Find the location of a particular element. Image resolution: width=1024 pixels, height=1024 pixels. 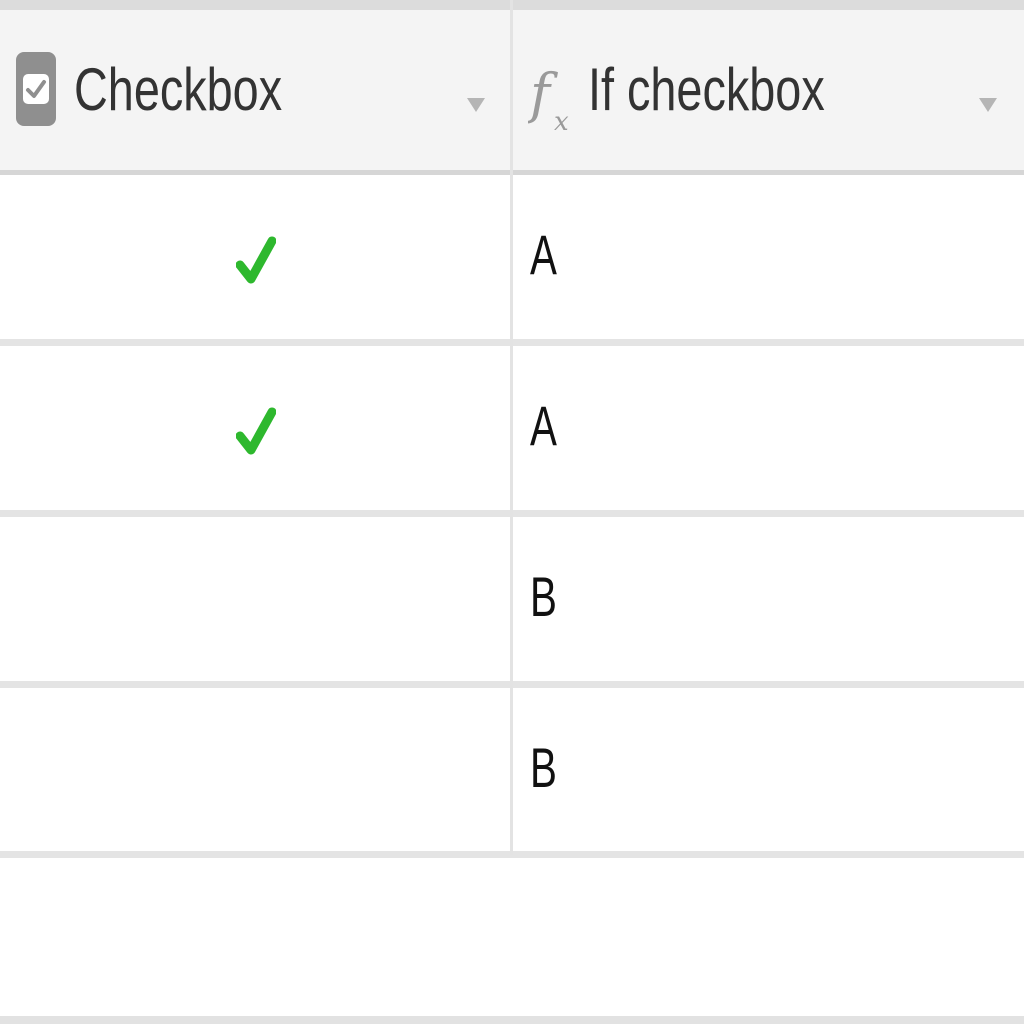

bottom-border is located at coordinates (512, 1020).